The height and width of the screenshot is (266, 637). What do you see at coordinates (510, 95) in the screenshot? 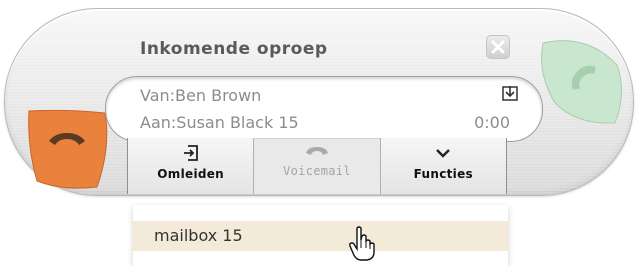
I see `download-icon` at bounding box center [510, 95].